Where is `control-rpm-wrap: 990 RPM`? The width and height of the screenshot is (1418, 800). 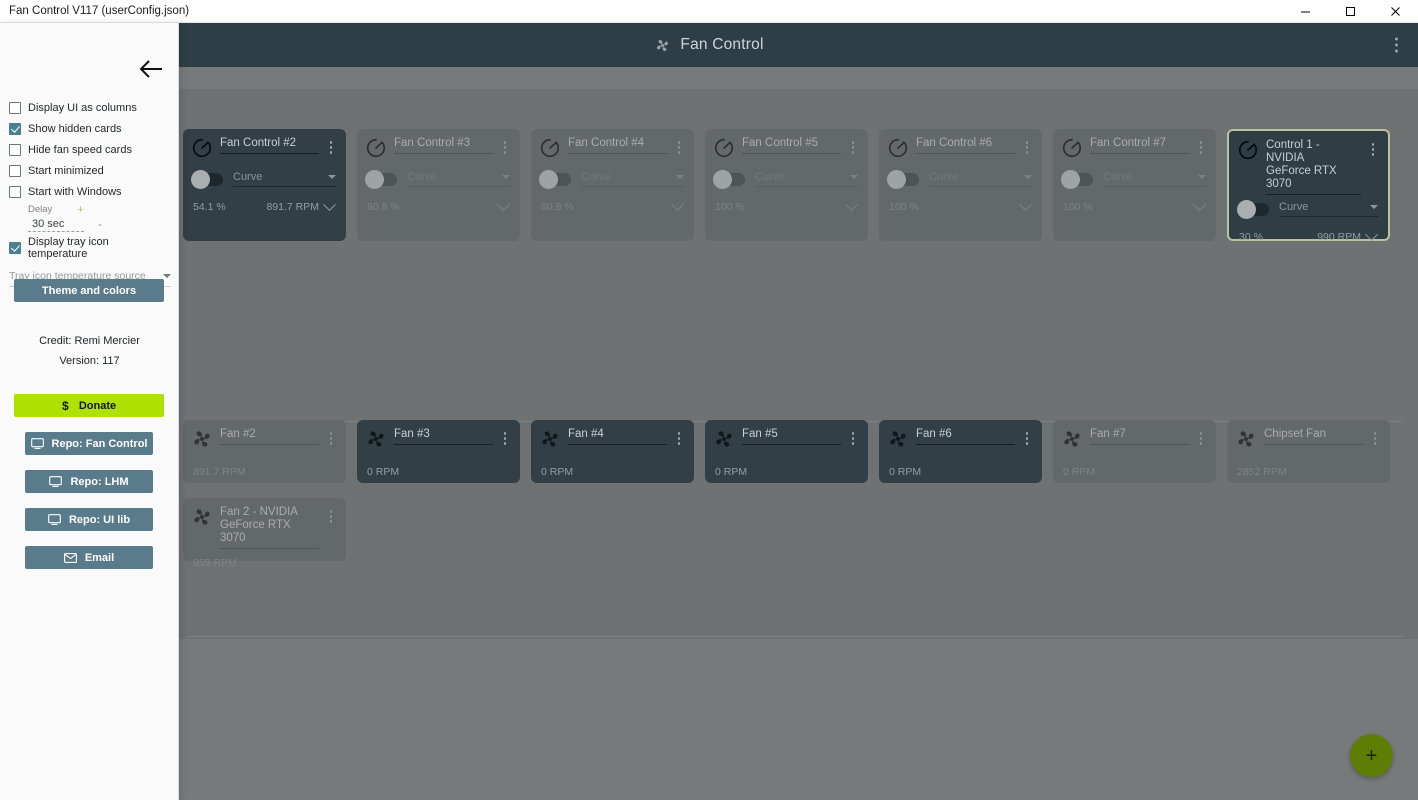
control-rpm-wrap: 990 RPM is located at coordinates (1347, 235).